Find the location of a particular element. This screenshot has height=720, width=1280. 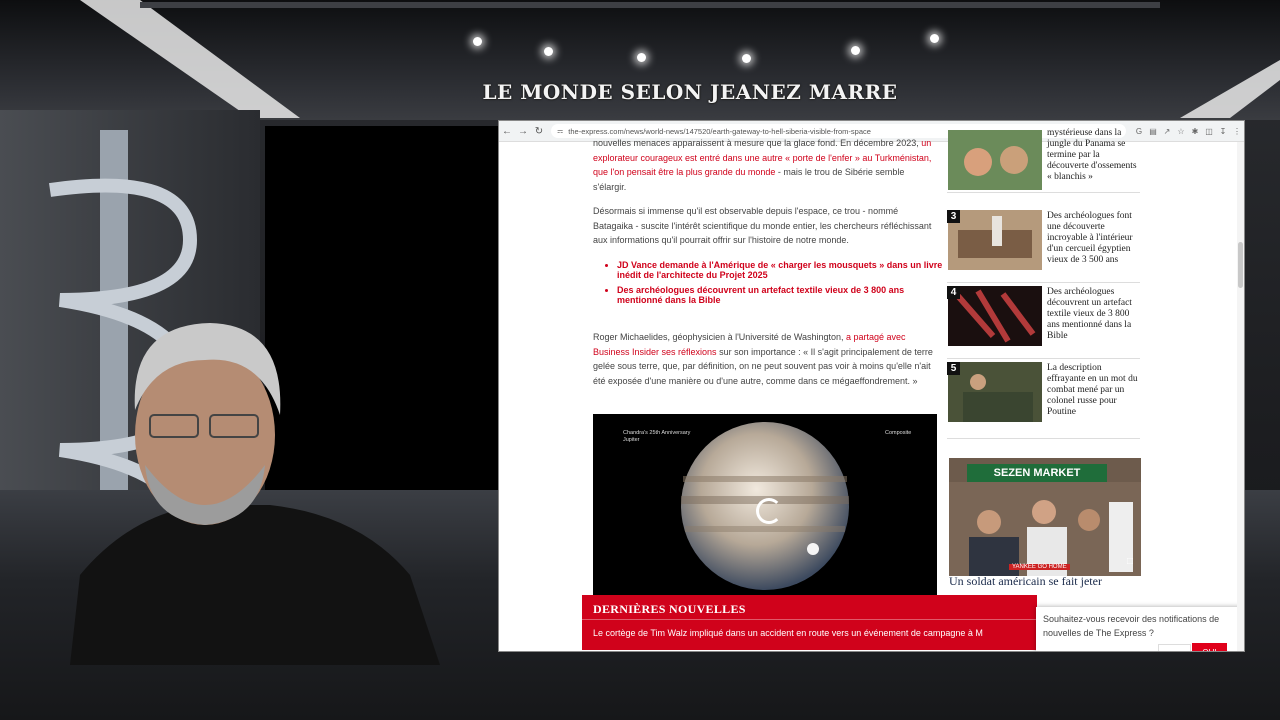

reload-icon: ↻ is located at coordinates (539, 131).